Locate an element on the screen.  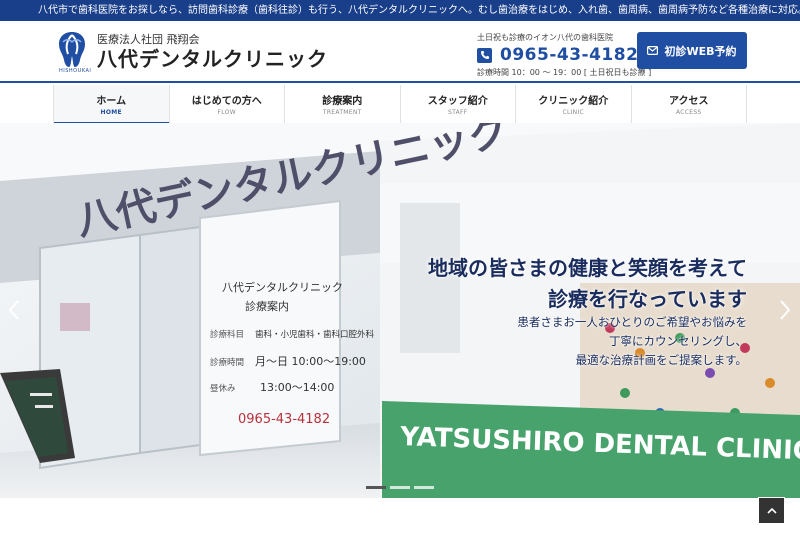
nav-sublabel: CLINIC is located at coordinates (573, 112).